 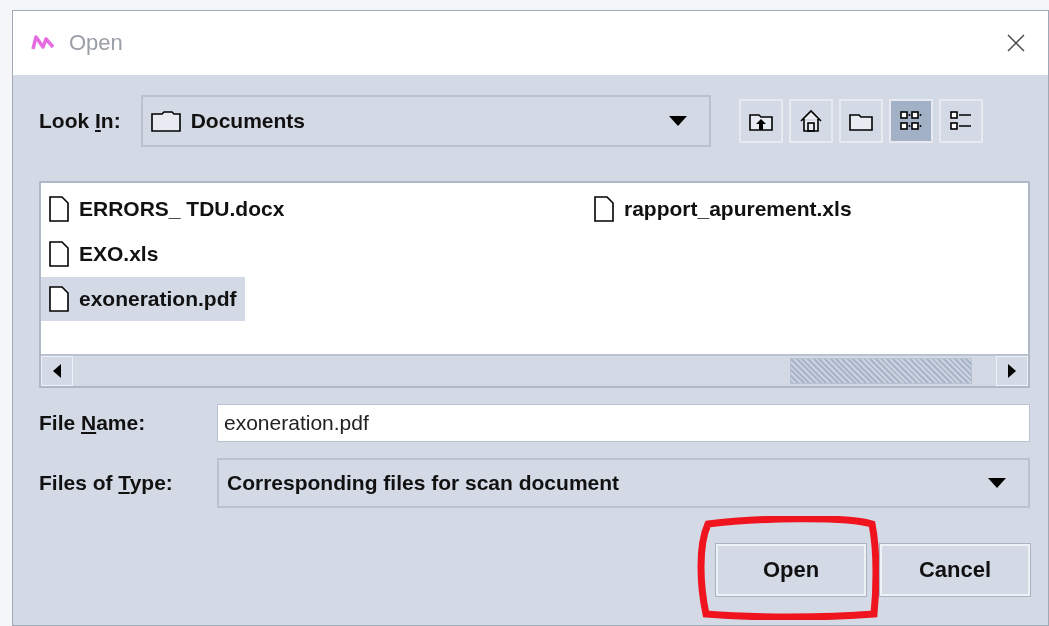 I want to click on file-name-label: File Name:, so click(x=93, y=423).